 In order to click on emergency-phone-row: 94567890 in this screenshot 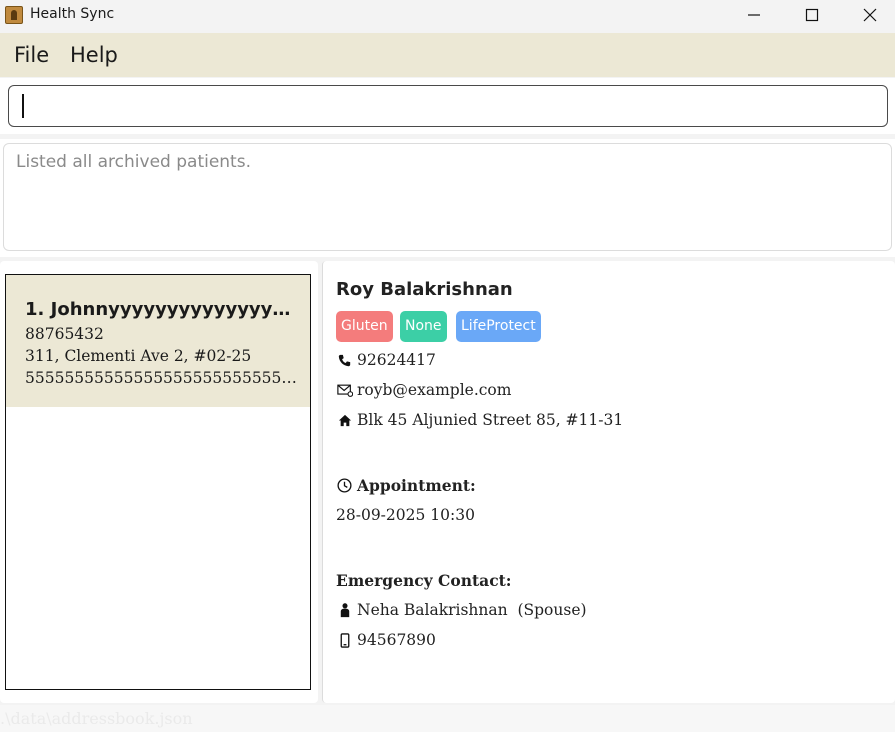, I will do `click(386, 640)`.